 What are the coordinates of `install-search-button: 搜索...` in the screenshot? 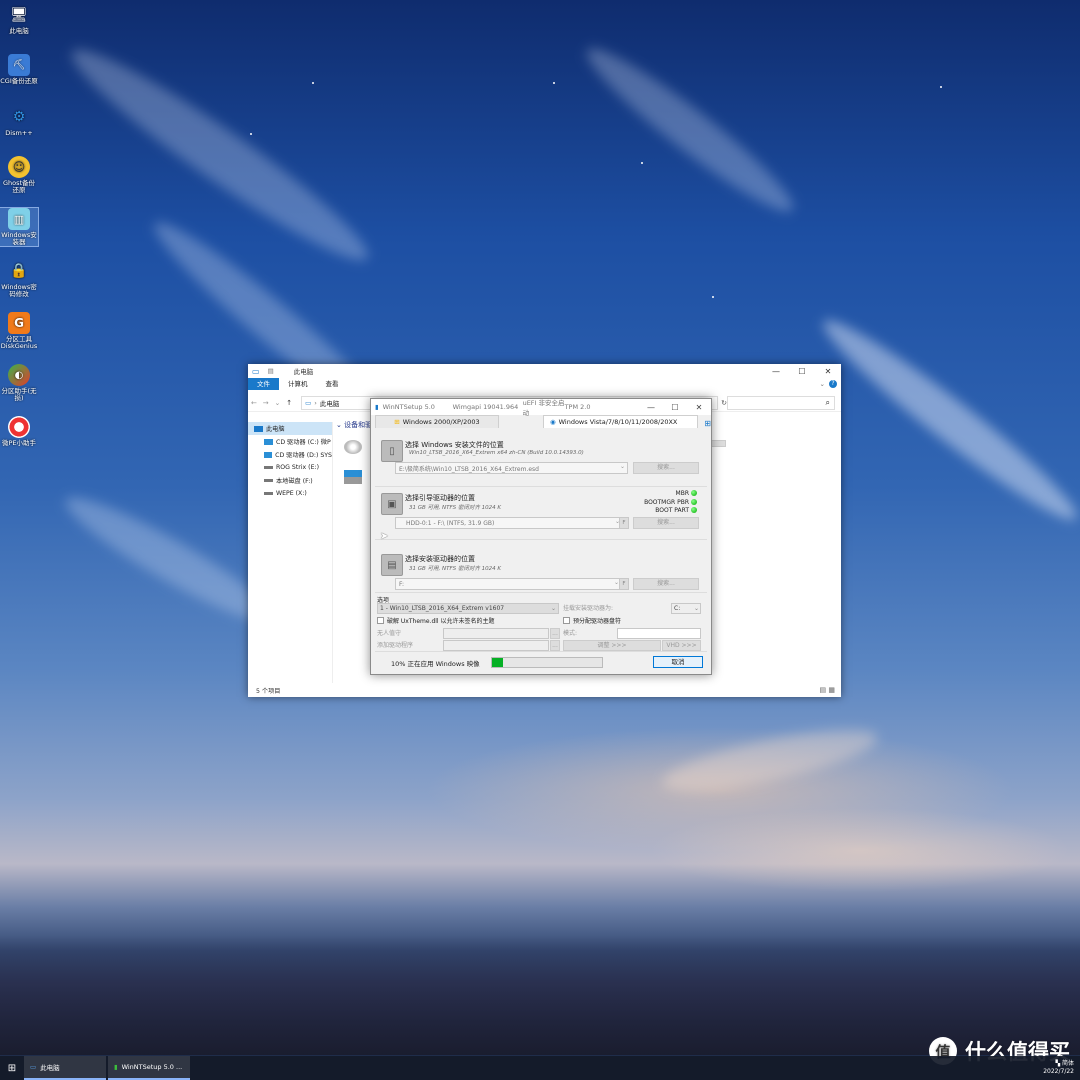 It's located at (666, 584).